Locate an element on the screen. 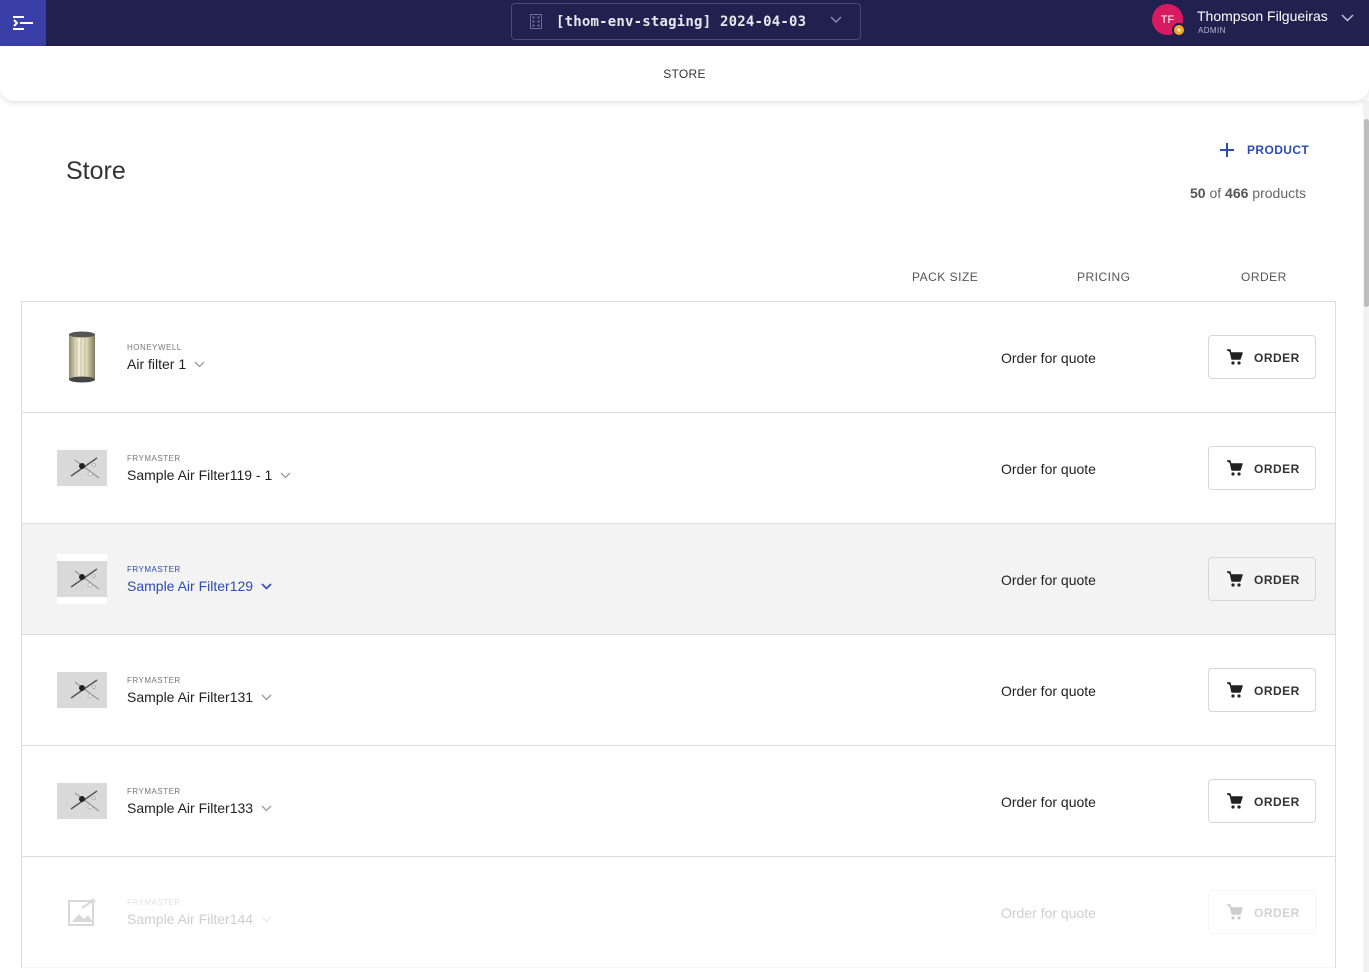 The image size is (1369, 972). environment-value: [thom-env-staging] 2024-04-03 is located at coordinates (681, 21).